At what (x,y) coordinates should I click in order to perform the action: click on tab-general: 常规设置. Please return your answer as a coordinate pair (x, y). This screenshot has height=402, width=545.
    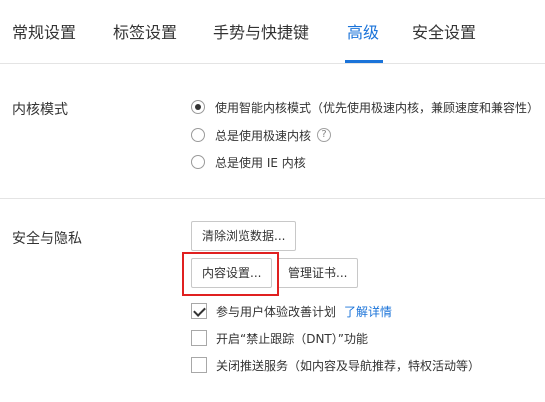
    Looking at the image, I should click on (44, 33).